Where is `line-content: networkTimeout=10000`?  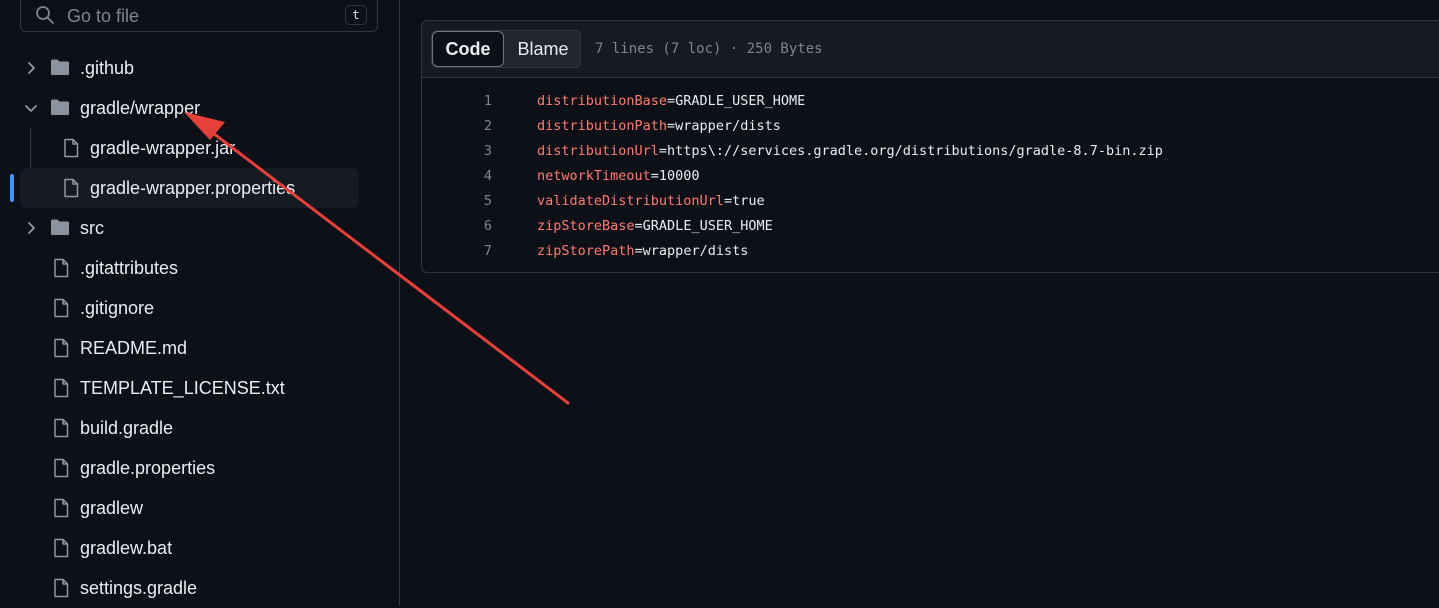 line-content: networkTimeout=10000 is located at coordinates (618, 176).